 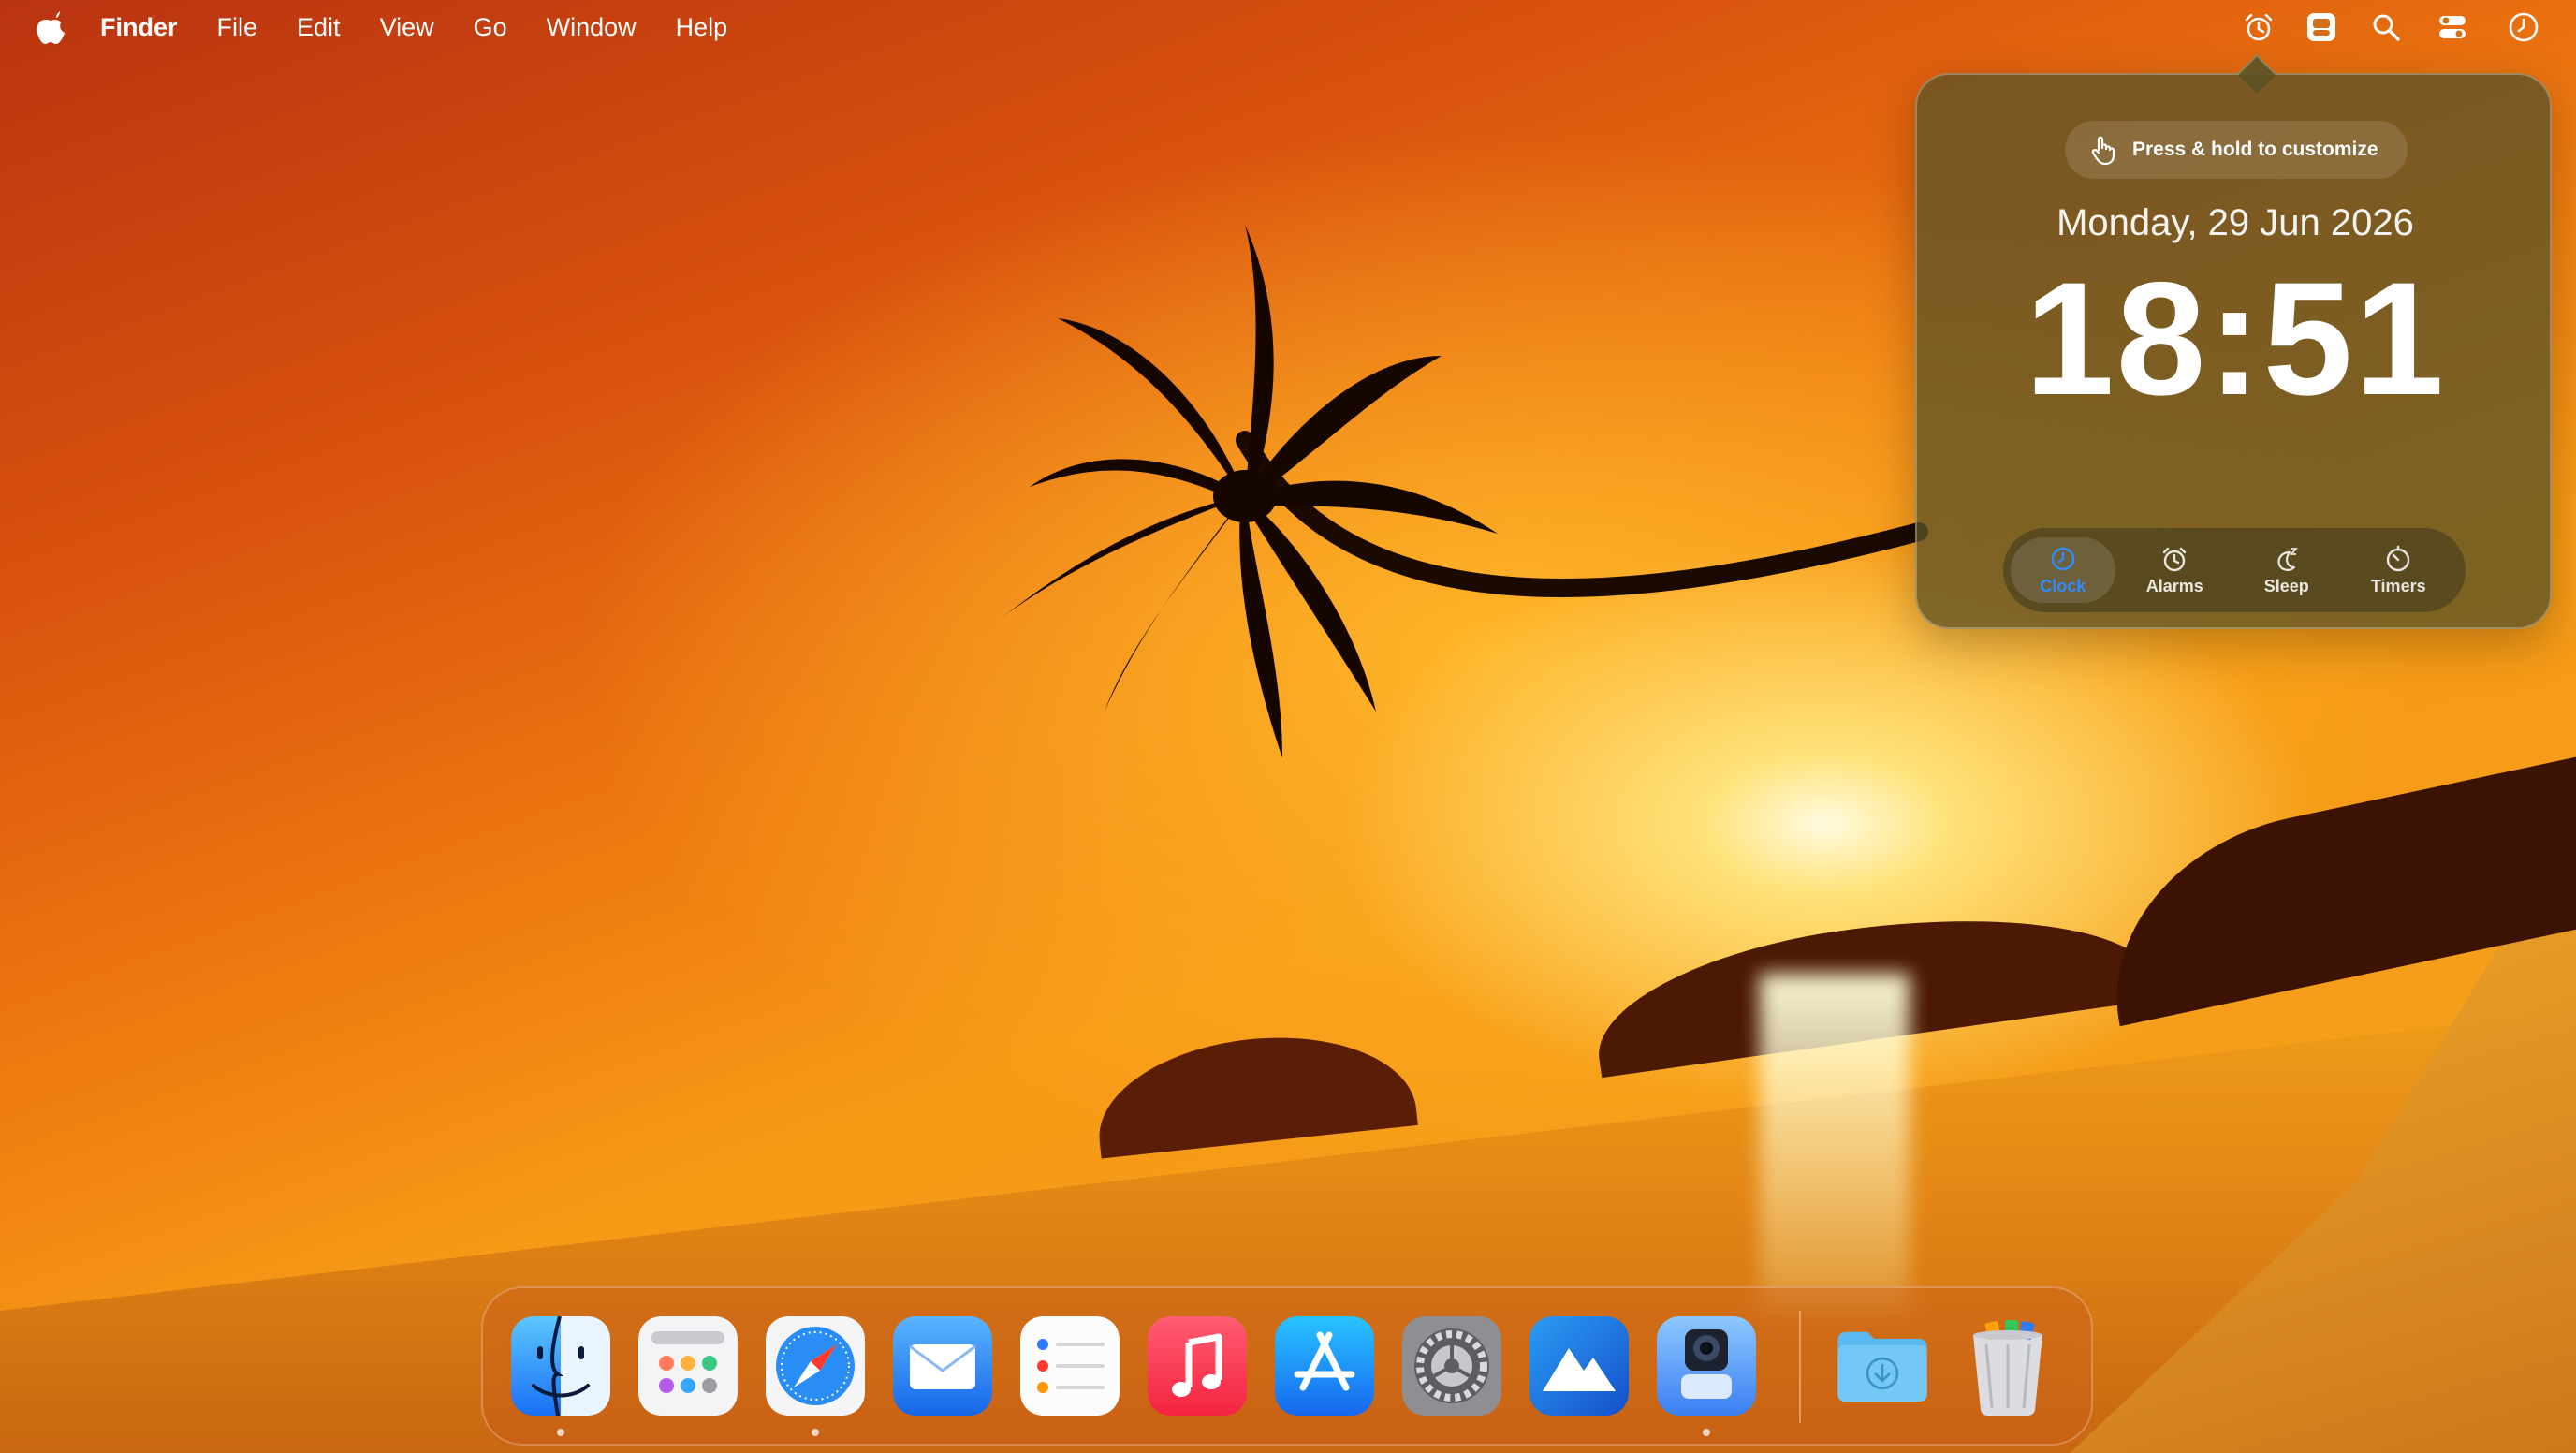 I want to click on tab-sleep-label: Sleep, so click(x=2286, y=586).